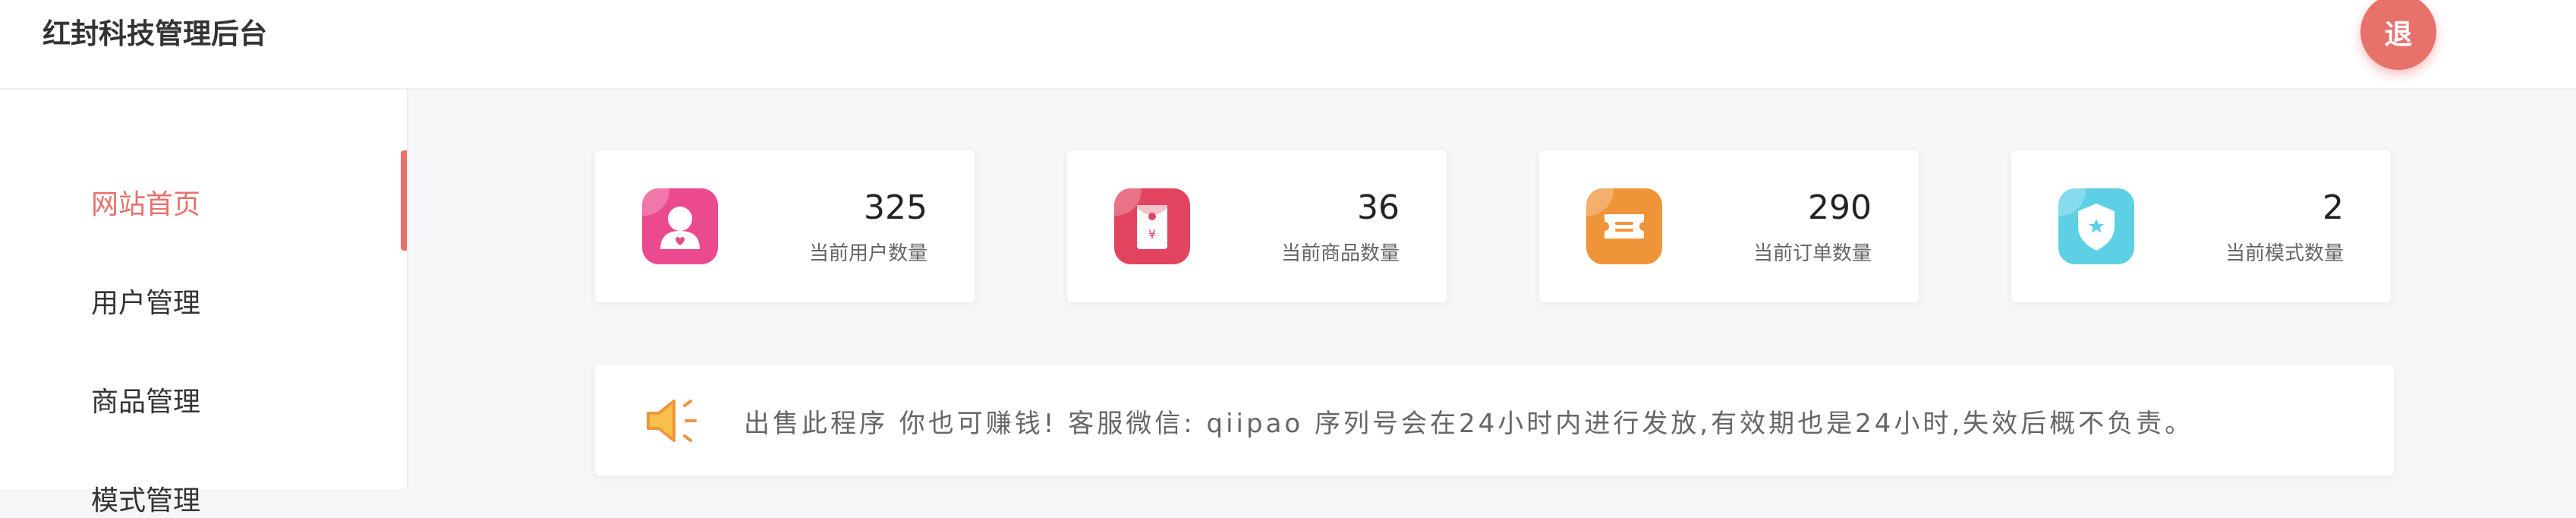  I want to click on logout-button: 退, so click(2398, 35).